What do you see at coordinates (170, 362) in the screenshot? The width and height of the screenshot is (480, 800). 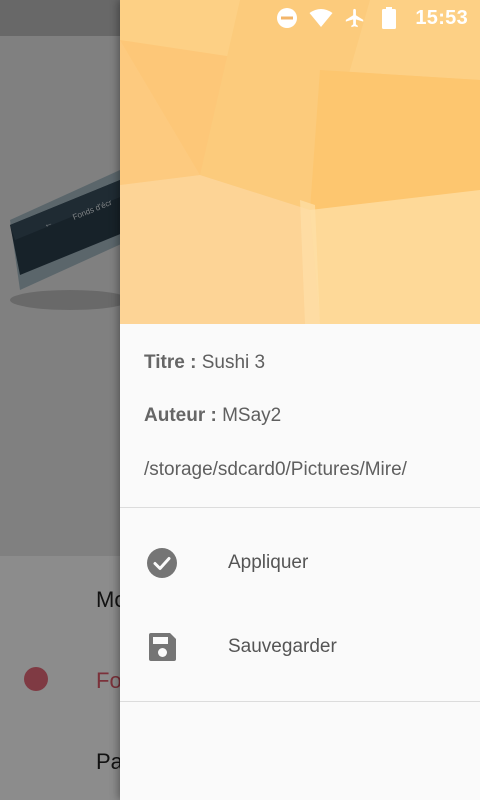 I see `title-label: Titre :` at bounding box center [170, 362].